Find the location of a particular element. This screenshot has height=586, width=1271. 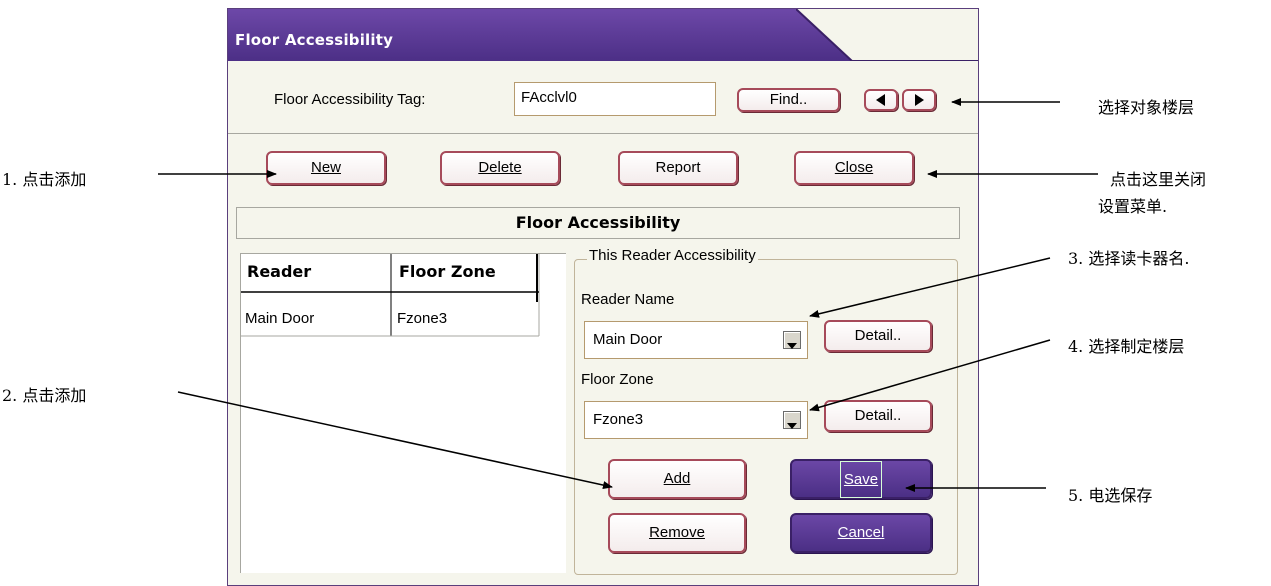

arrow-reader is located at coordinates (930, 287).